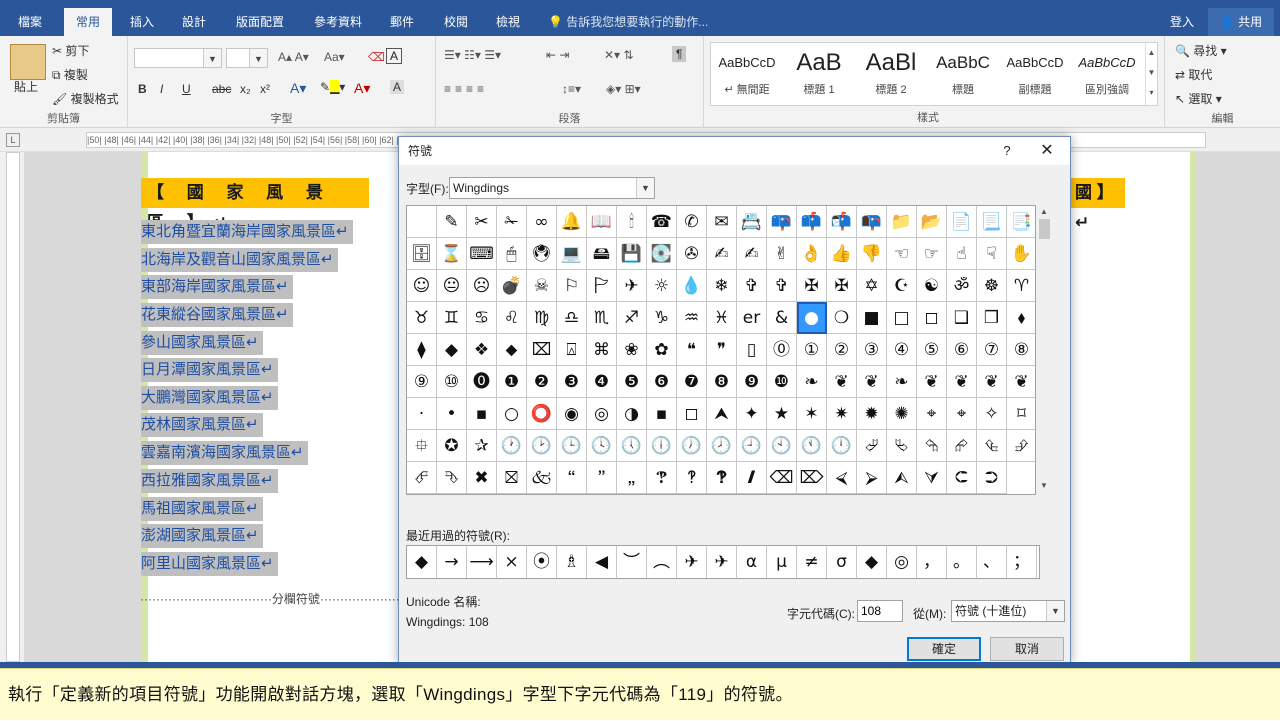  Describe the element at coordinates (362, 88) in the screenshot. I see `font-color-icon: A▾` at that location.